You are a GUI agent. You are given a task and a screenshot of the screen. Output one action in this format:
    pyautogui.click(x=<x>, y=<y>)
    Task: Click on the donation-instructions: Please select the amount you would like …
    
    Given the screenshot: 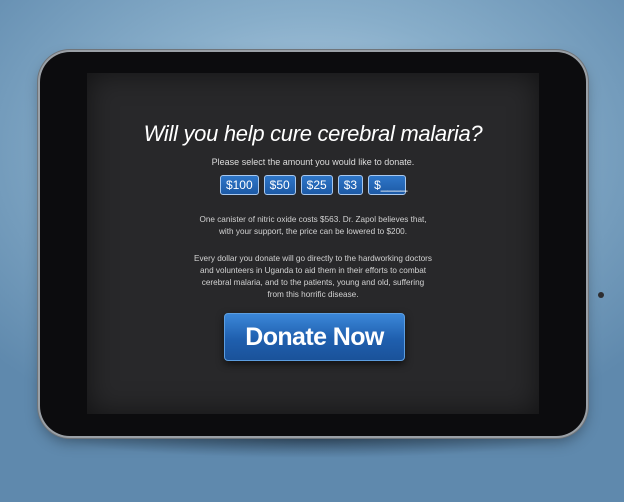 What is the action you would take?
    pyautogui.click(x=313, y=162)
    